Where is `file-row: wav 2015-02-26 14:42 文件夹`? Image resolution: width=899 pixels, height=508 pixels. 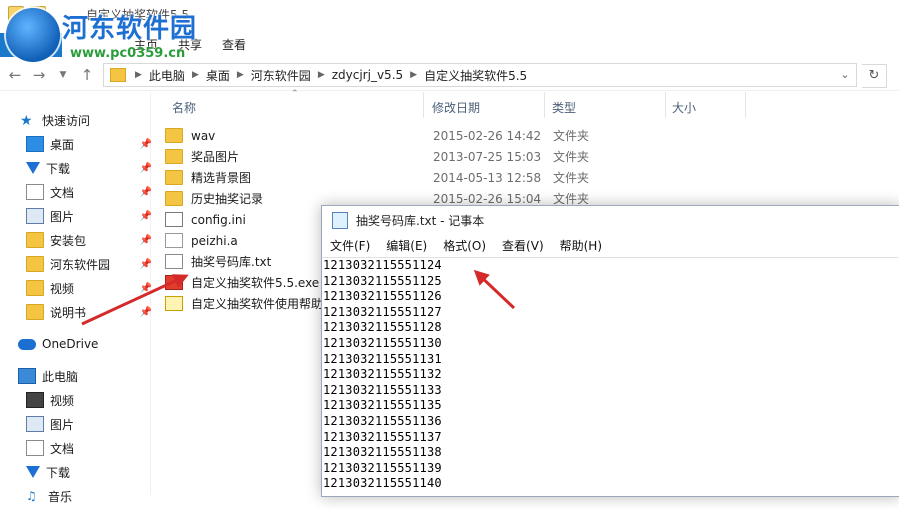 file-row: wav 2015-02-26 14:42 文件夹 is located at coordinates (525, 135).